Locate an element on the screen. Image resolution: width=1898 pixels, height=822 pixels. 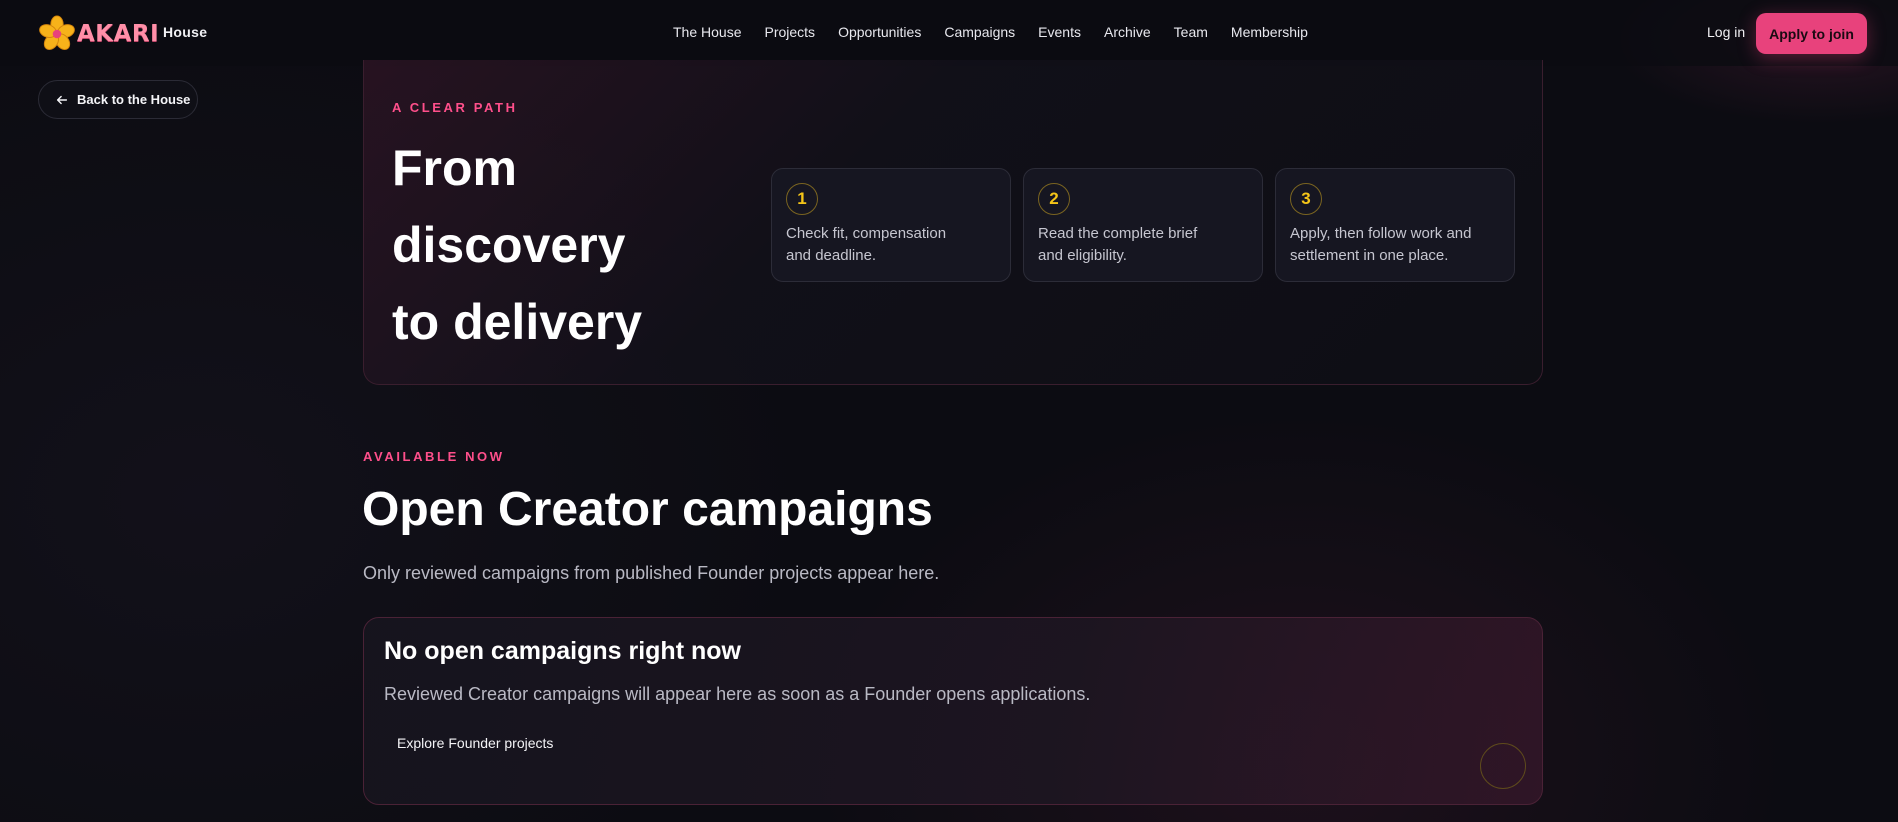
brand-name: AKARI is located at coordinates (118, 34).